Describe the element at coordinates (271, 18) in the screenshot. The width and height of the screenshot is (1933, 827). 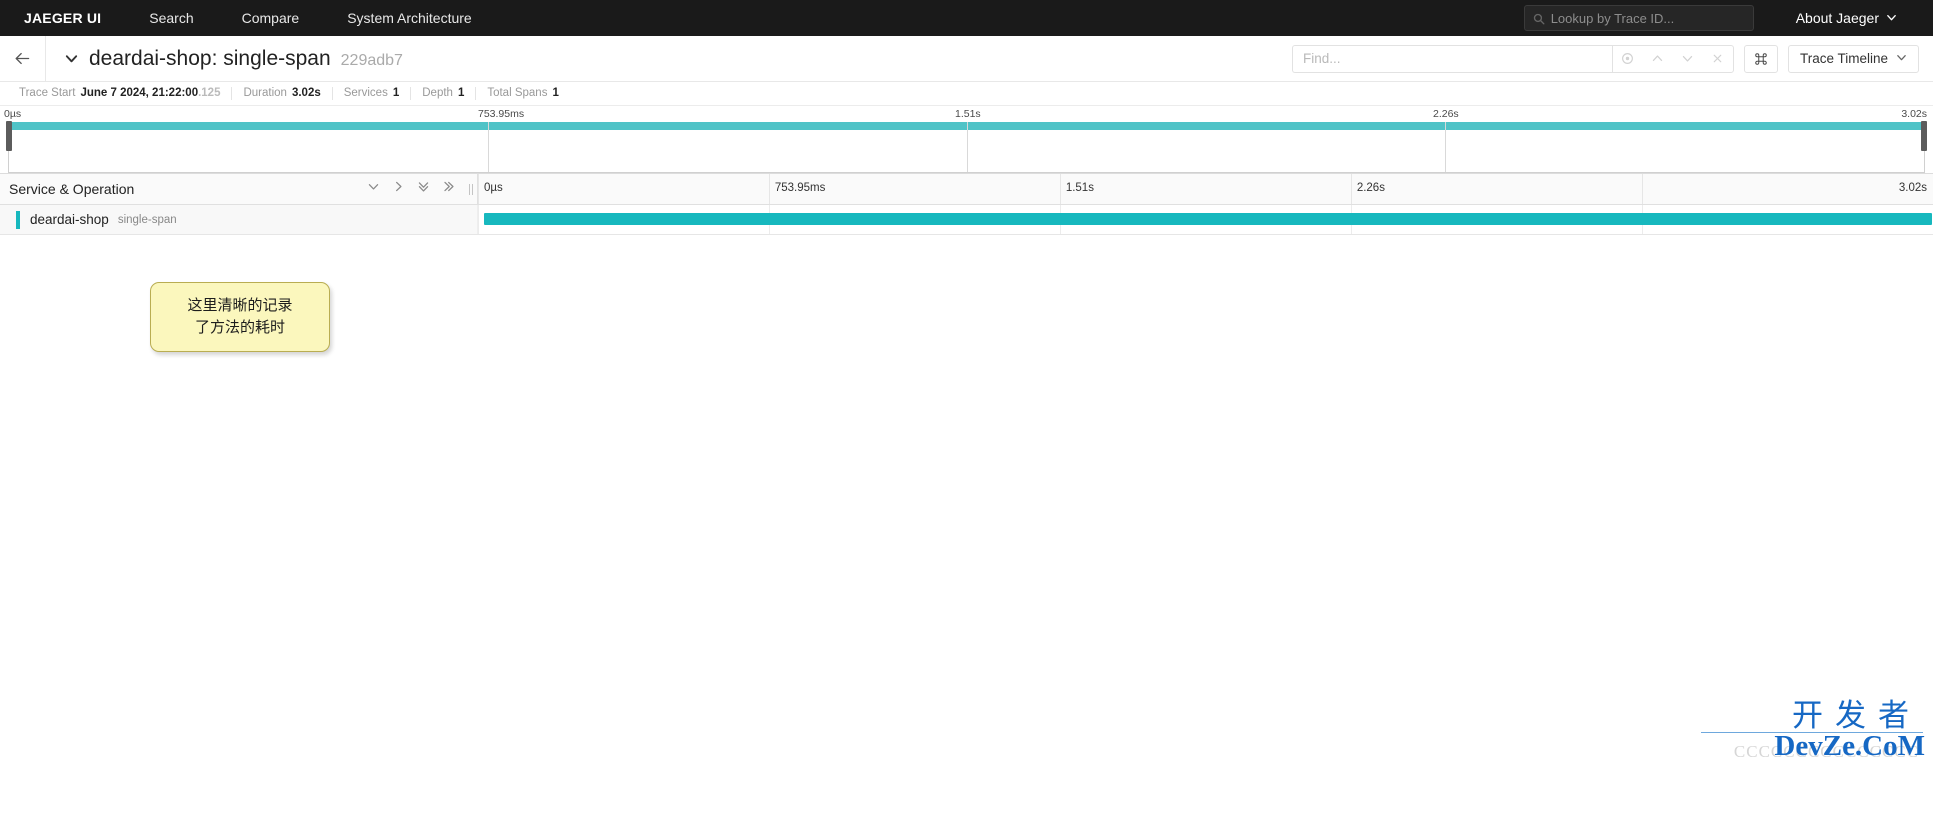
I see `nav-link-compare: Compare` at that location.